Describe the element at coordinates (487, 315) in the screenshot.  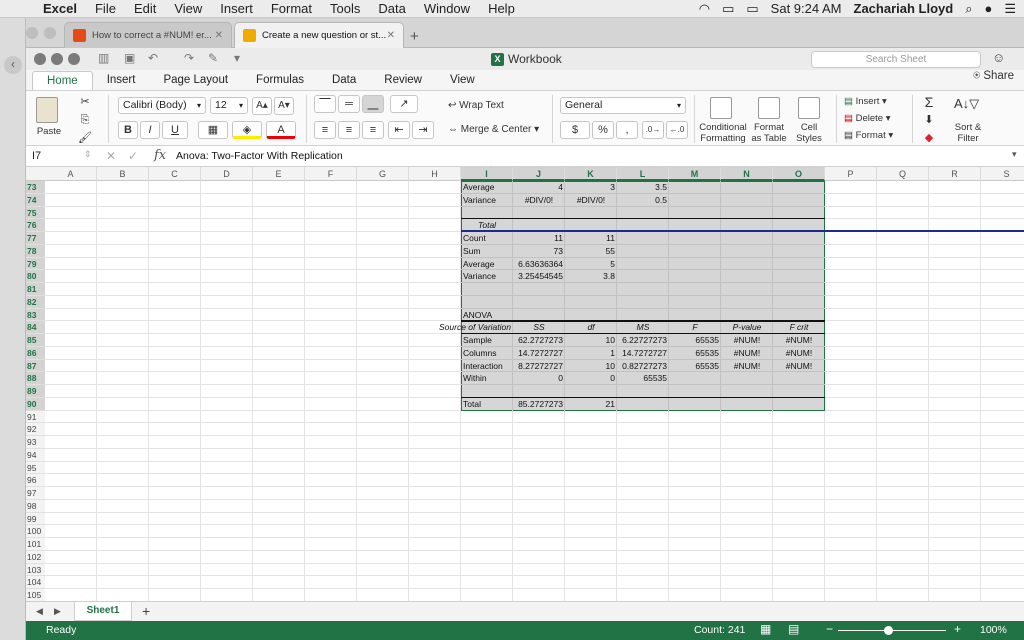
I see `cell-I-10: ANOVA` at that location.